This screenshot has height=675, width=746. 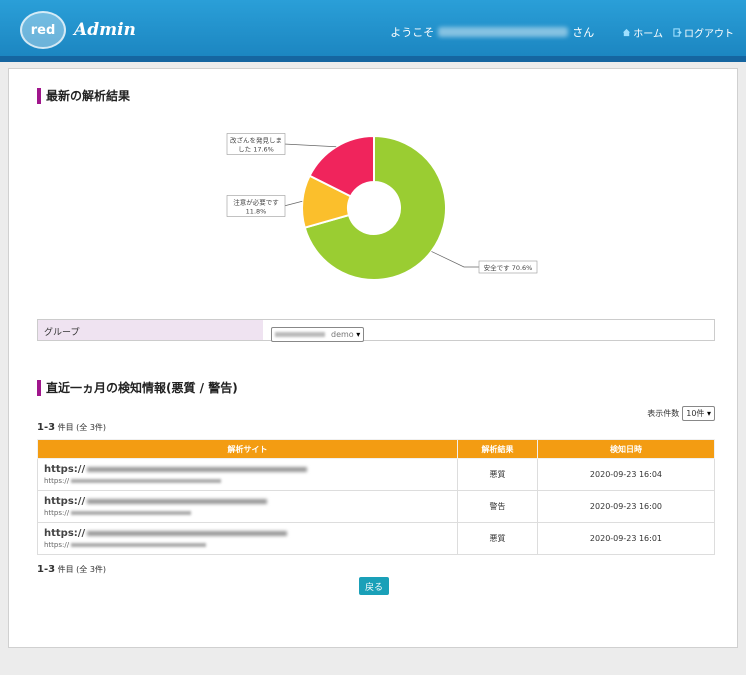 I want to click on result-donut-chart: 安全です 70.6% 注意が必要です11.8% 改ざんを発見しました 17.6%, so click(x=382, y=207).